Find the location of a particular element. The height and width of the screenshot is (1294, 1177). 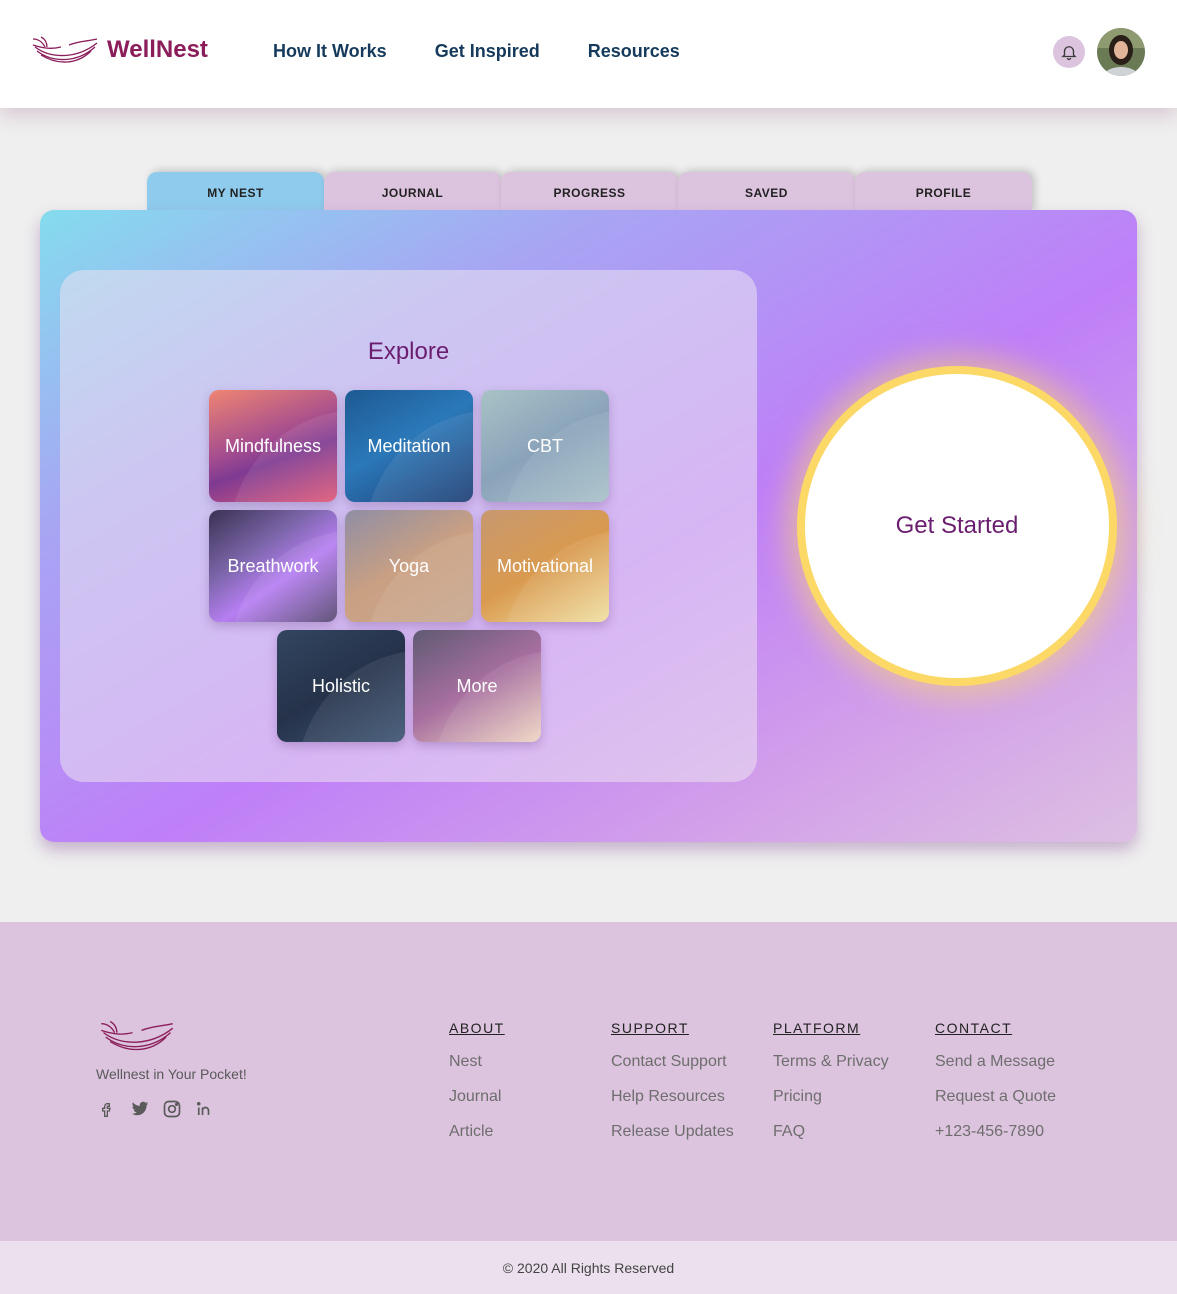

footer-heading-contact: CONTACT is located at coordinates (974, 1028).